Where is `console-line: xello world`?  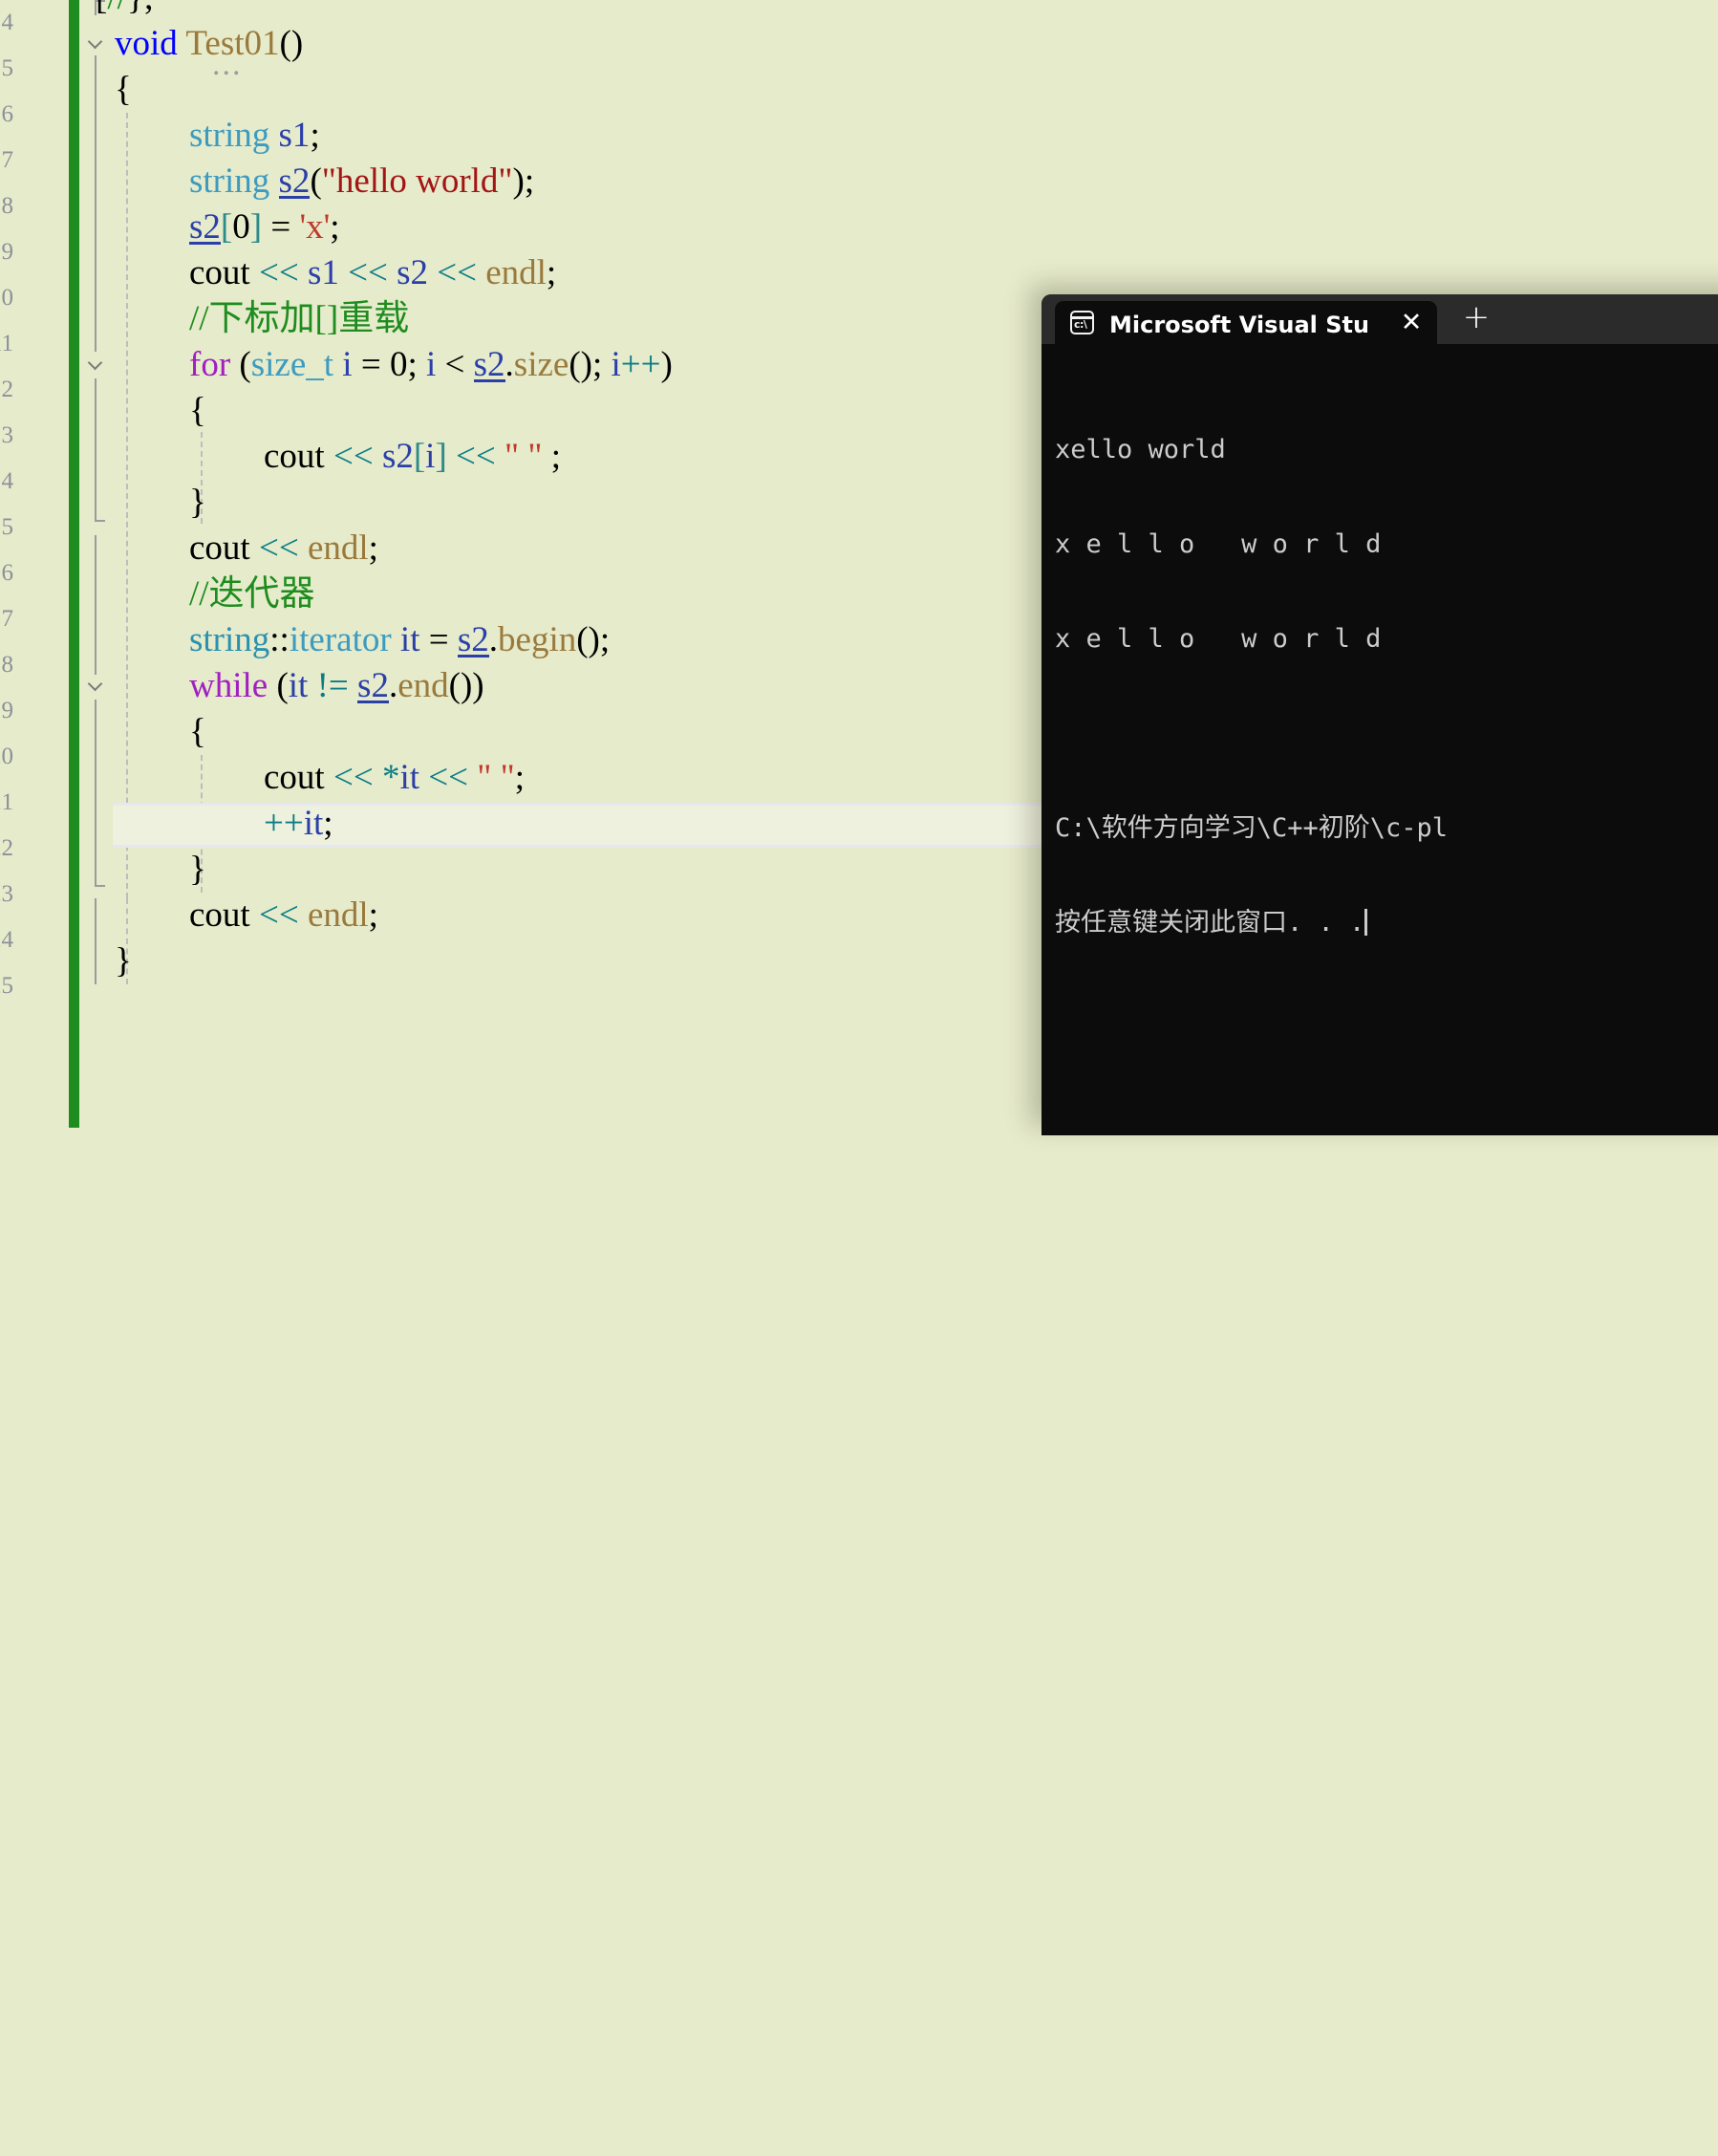 console-line: xello world is located at coordinates (1140, 449).